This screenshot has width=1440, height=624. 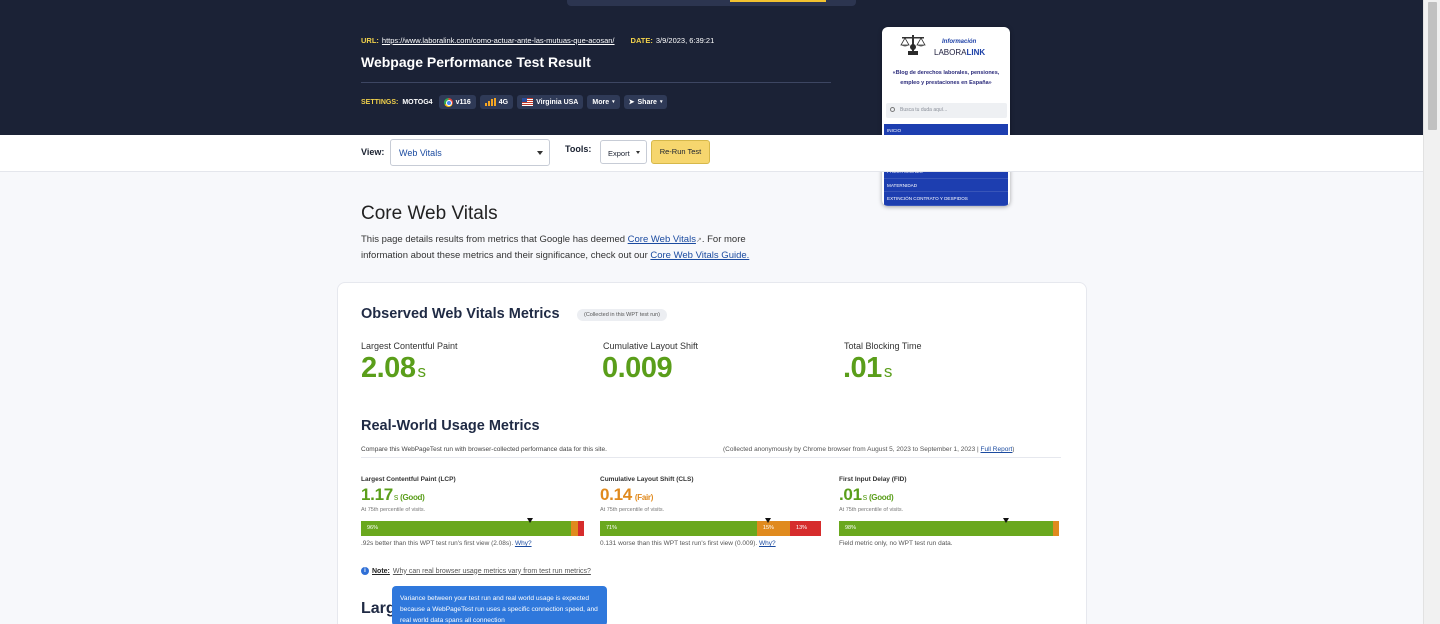 I want to click on real-world-title: Real-World Usage Metrics, so click(x=450, y=426).